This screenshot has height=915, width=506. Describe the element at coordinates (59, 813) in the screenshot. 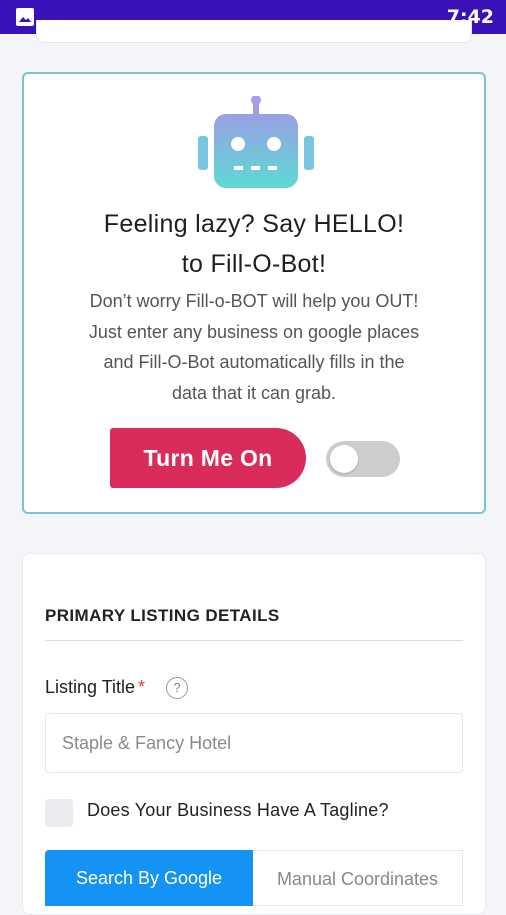

I see `tagline-checkbox` at that location.